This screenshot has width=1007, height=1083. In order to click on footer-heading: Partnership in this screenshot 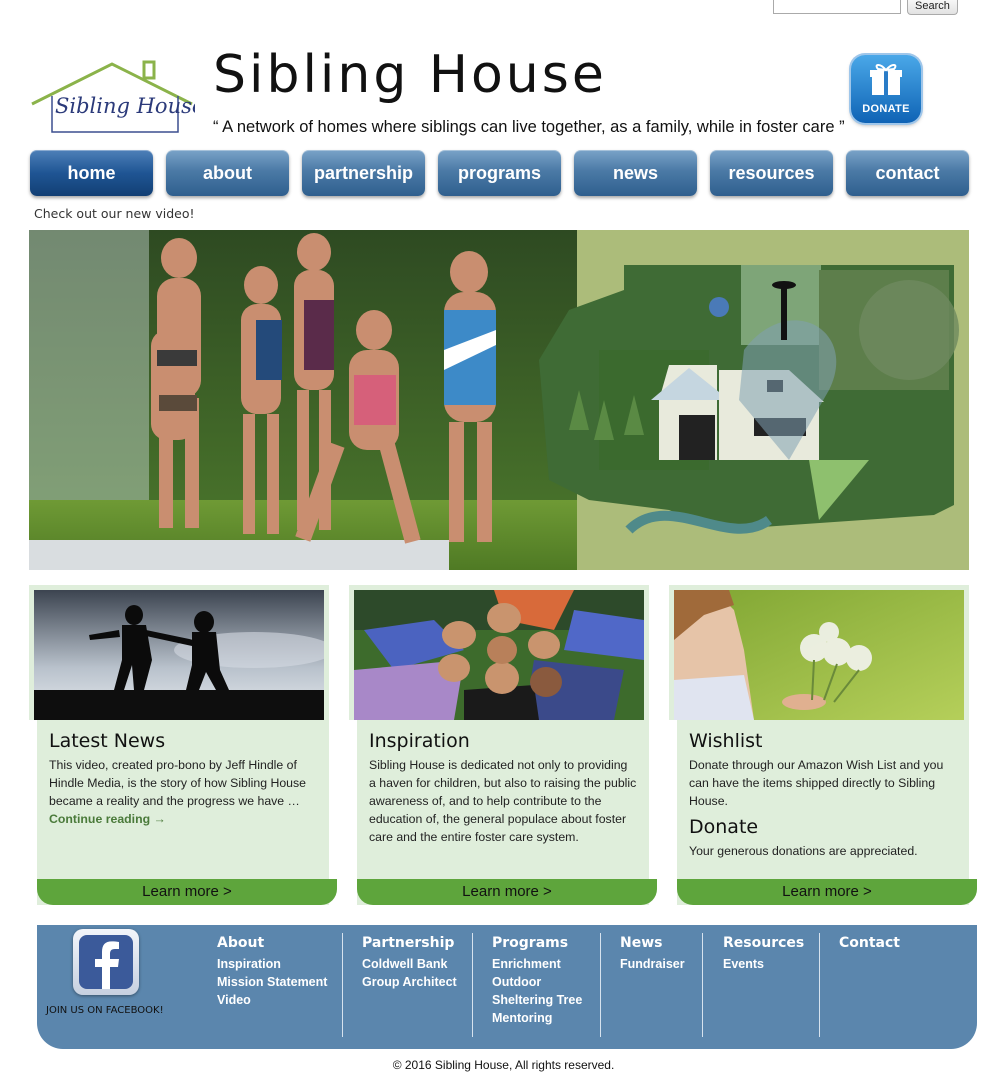, I will do `click(409, 943)`.